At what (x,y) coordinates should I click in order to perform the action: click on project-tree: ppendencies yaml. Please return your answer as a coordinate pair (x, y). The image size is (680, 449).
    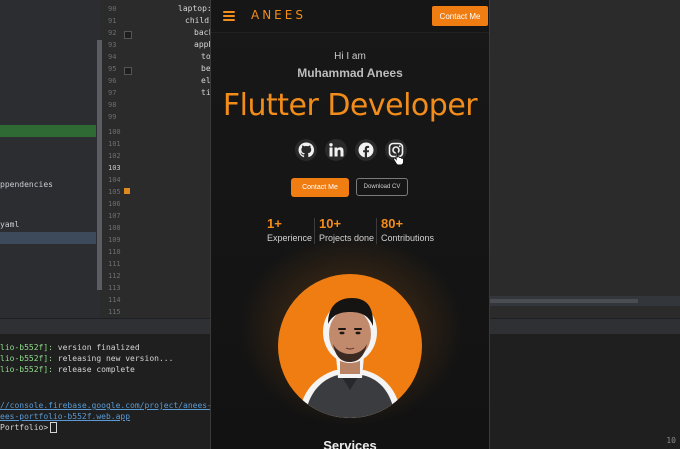
    Looking at the image, I should click on (50, 159).